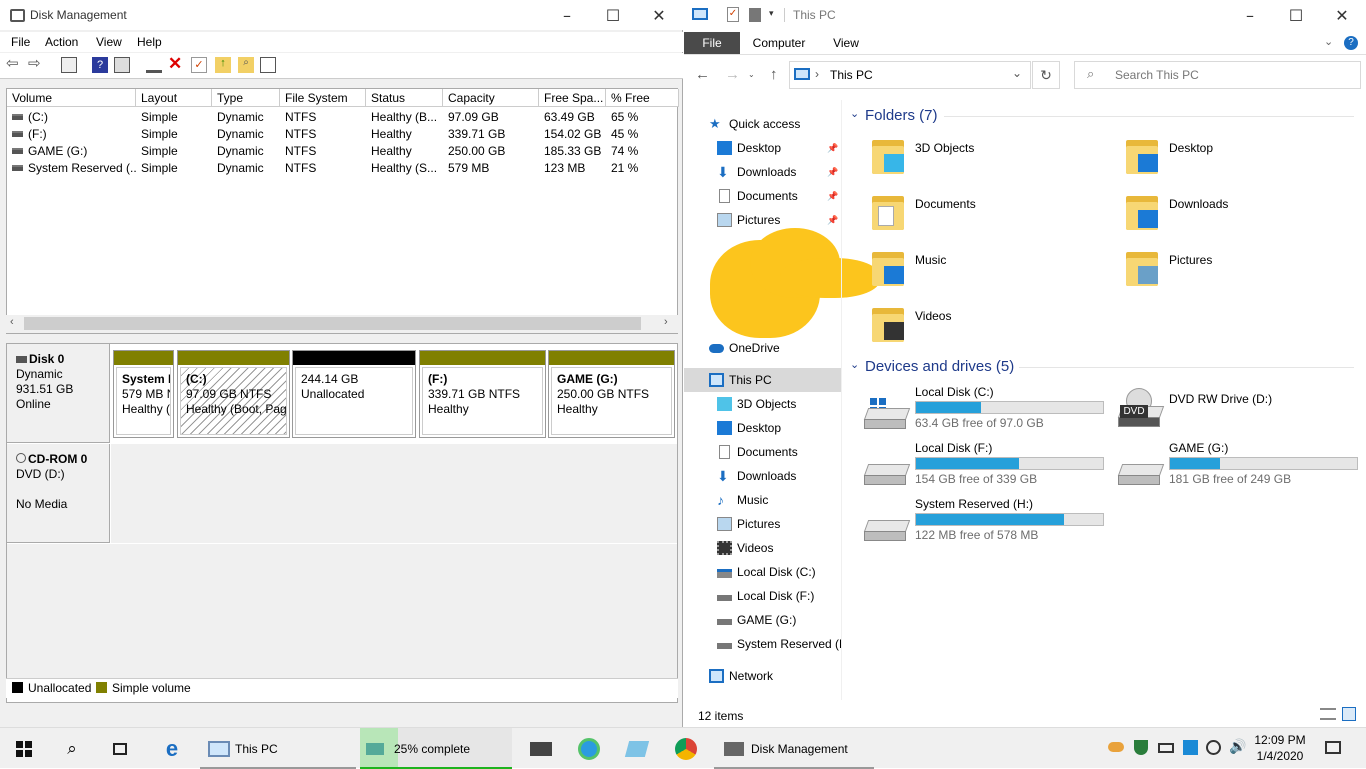 The image size is (1366, 769). I want to click on ex-close-button: ✕, so click(1342, 15).